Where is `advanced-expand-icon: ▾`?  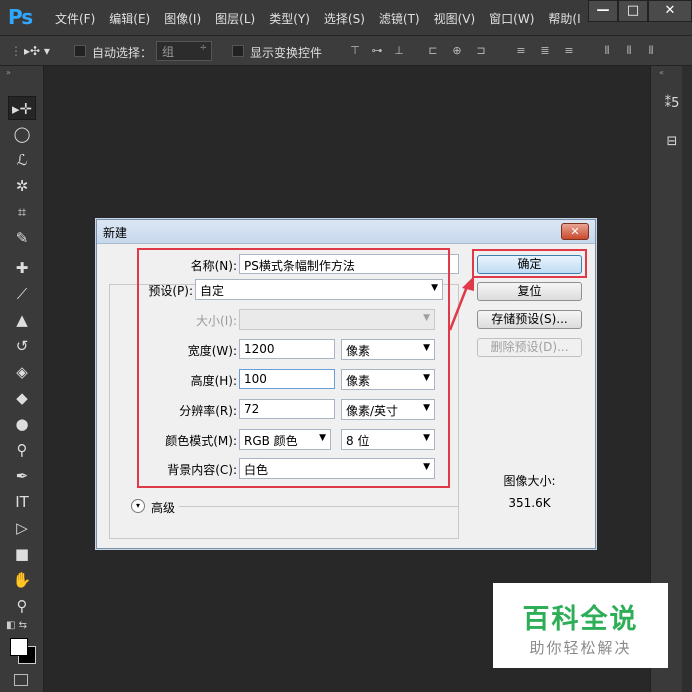
advanced-expand-icon: ▾ is located at coordinates (138, 506).